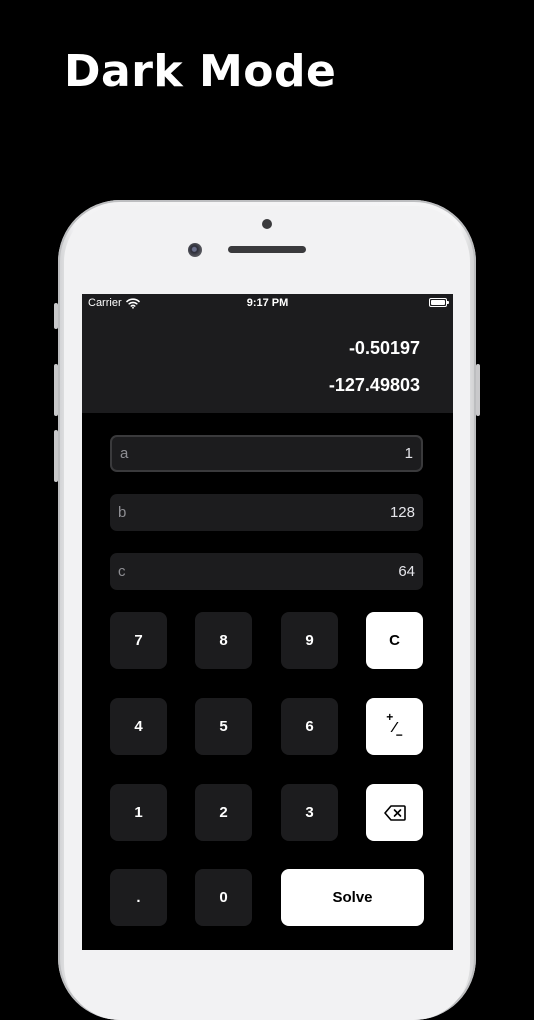 This screenshot has height=1020, width=534. Describe the element at coordinates (267, 249) in the screenshot. I see `earpiece-speaker` at that location.